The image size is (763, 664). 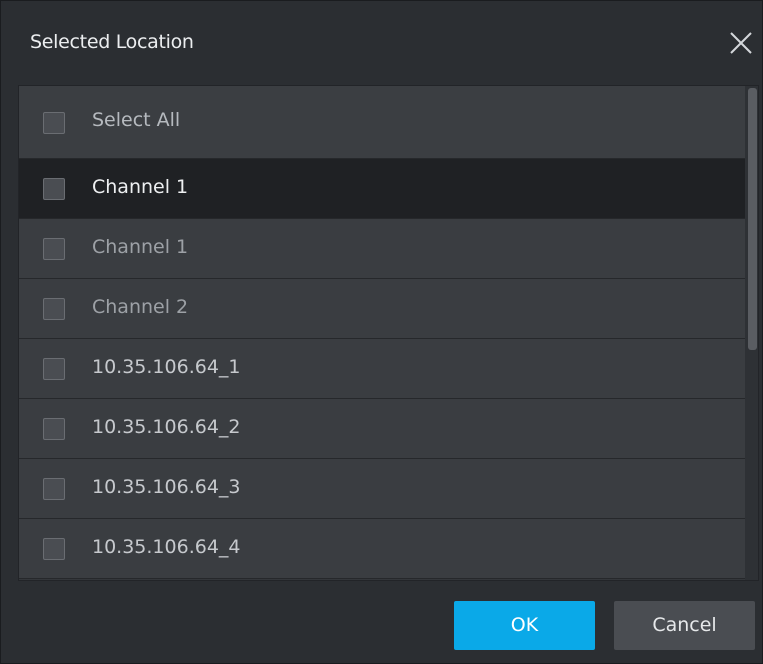 I want to click on ok-button: OK, so click(x=524, y=625).